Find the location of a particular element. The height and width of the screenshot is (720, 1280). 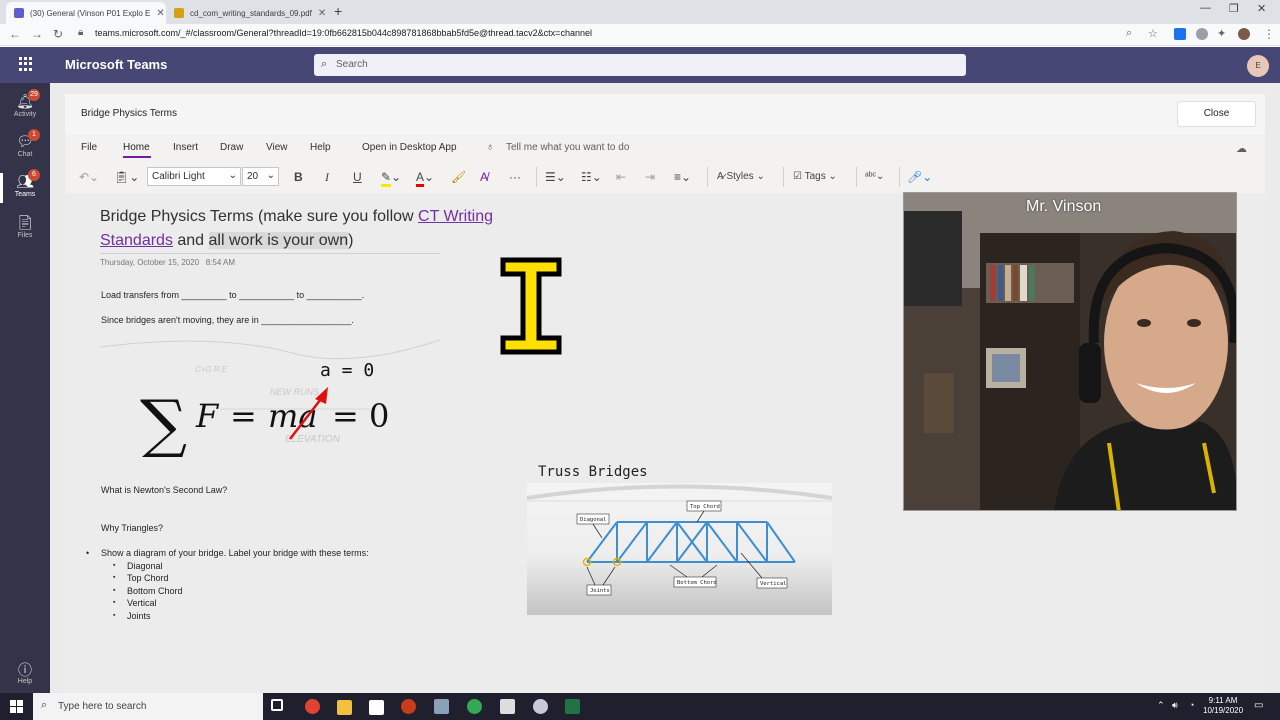

excel-icon is located at coordinates (572, 706).